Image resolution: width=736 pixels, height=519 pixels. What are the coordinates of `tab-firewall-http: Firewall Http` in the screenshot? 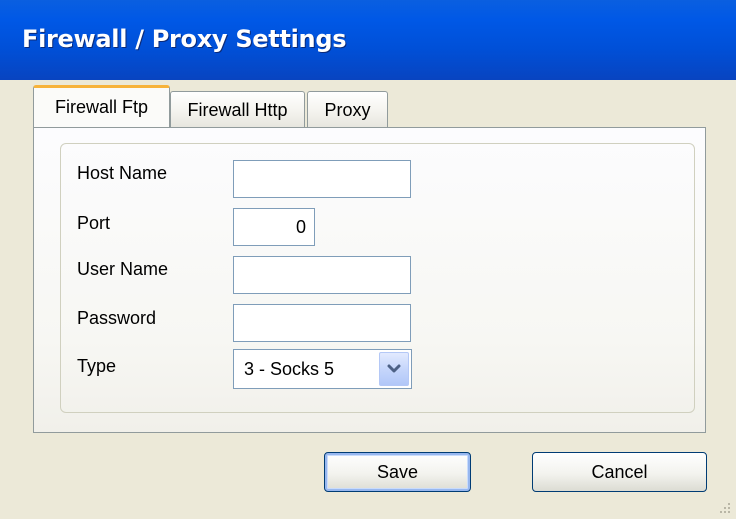 It's located at (237, 109).